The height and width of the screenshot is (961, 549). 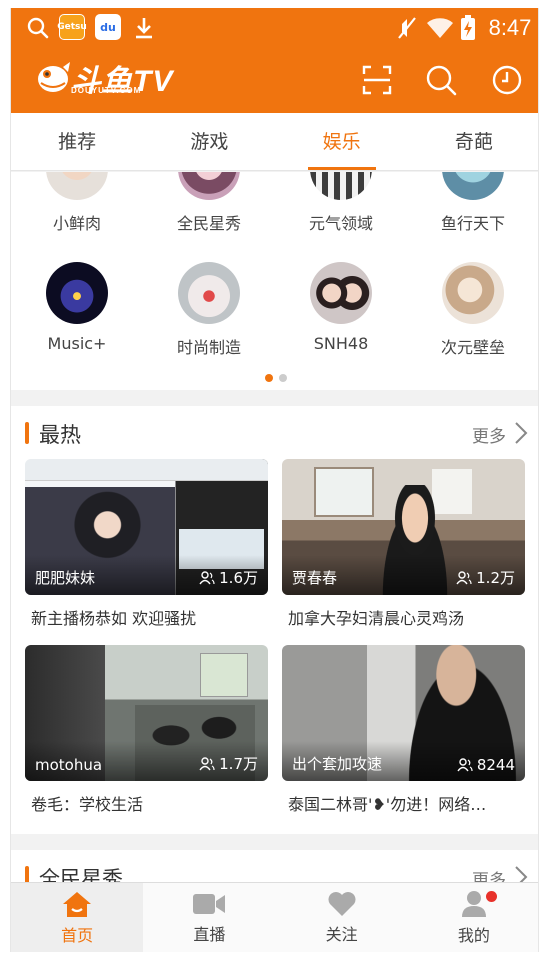 What do you see at coordinates (146, 527) in the screenshot?
I see `live-thumbnail: 肥肥妹妹 1.6万` at bounding box center [146, 527].